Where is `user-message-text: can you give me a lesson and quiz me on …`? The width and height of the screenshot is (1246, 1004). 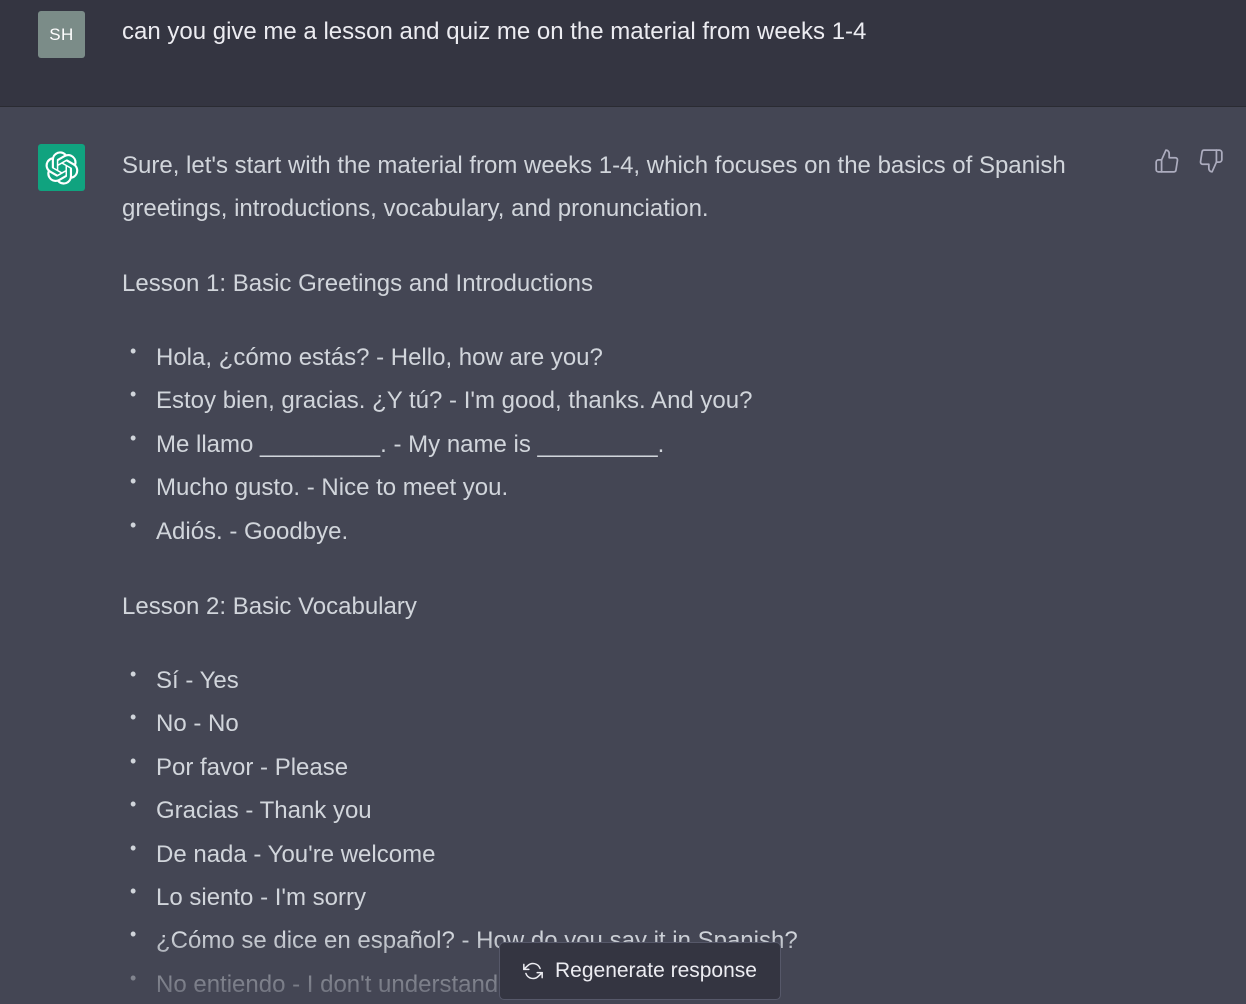 user-message-text: can you give me a lesson and quiz me on … is located at coordinates (494, 31).